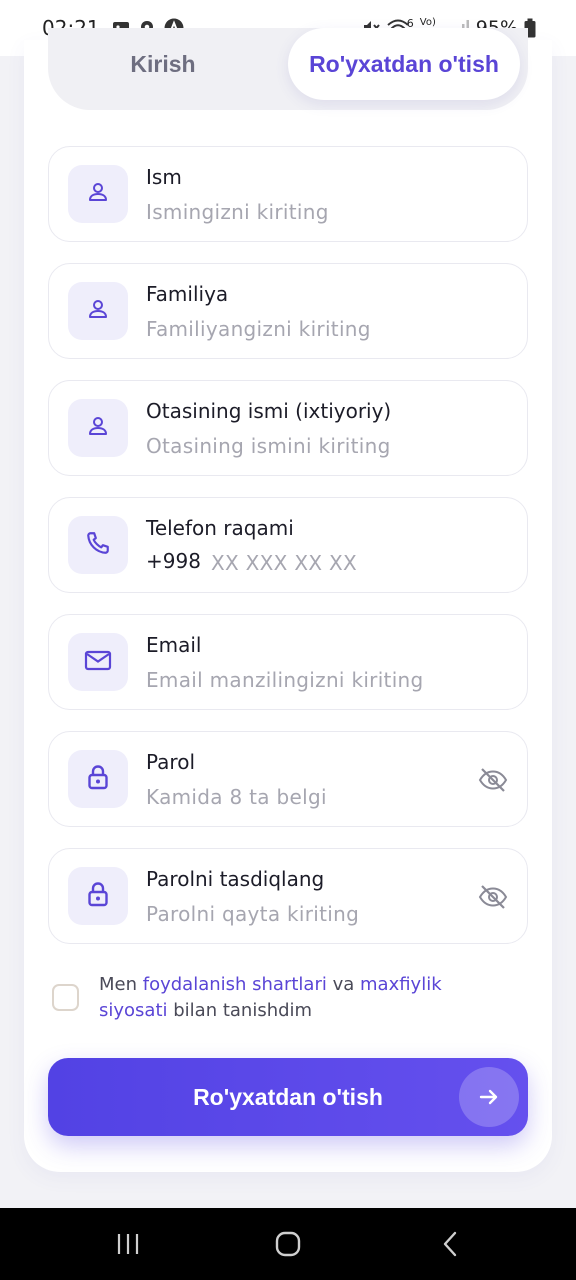 The height and width of the screenshot is (1280, 576). Describe the element at coordinates (128, 1244) in the screenshot. I see `recent-apps-icon` at that location.